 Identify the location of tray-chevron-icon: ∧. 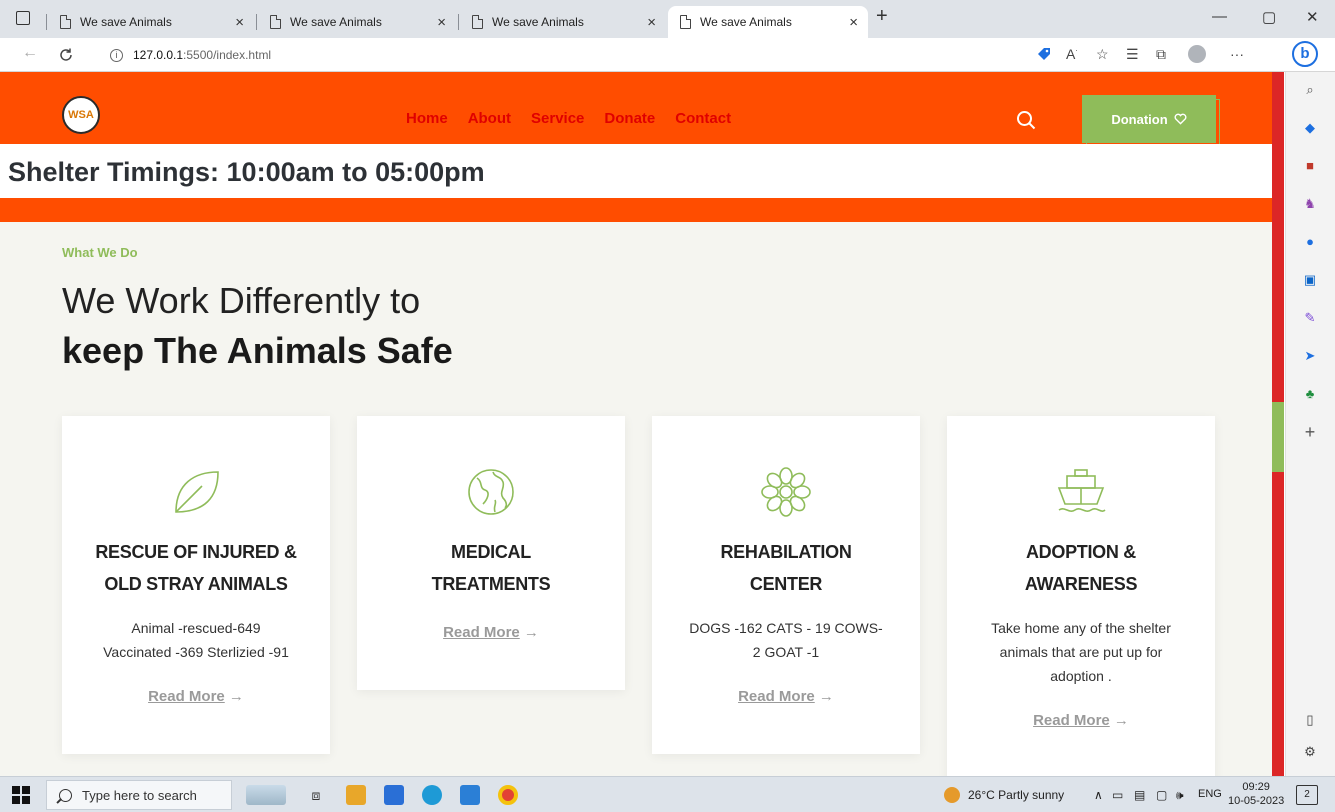
(1098, 795).